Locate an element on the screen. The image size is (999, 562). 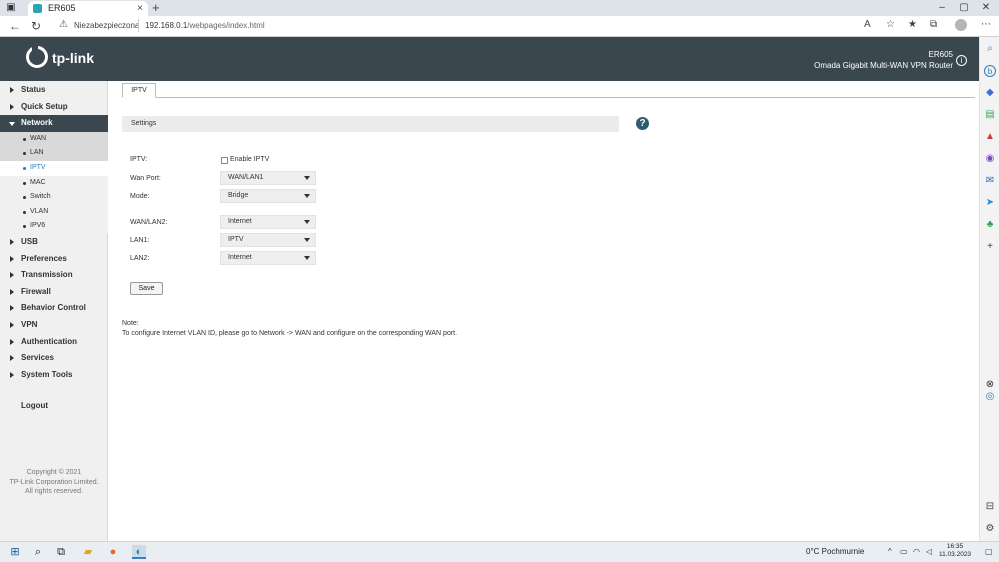
favorite-add-icon: ☆ is located at coordinates (890, 24).